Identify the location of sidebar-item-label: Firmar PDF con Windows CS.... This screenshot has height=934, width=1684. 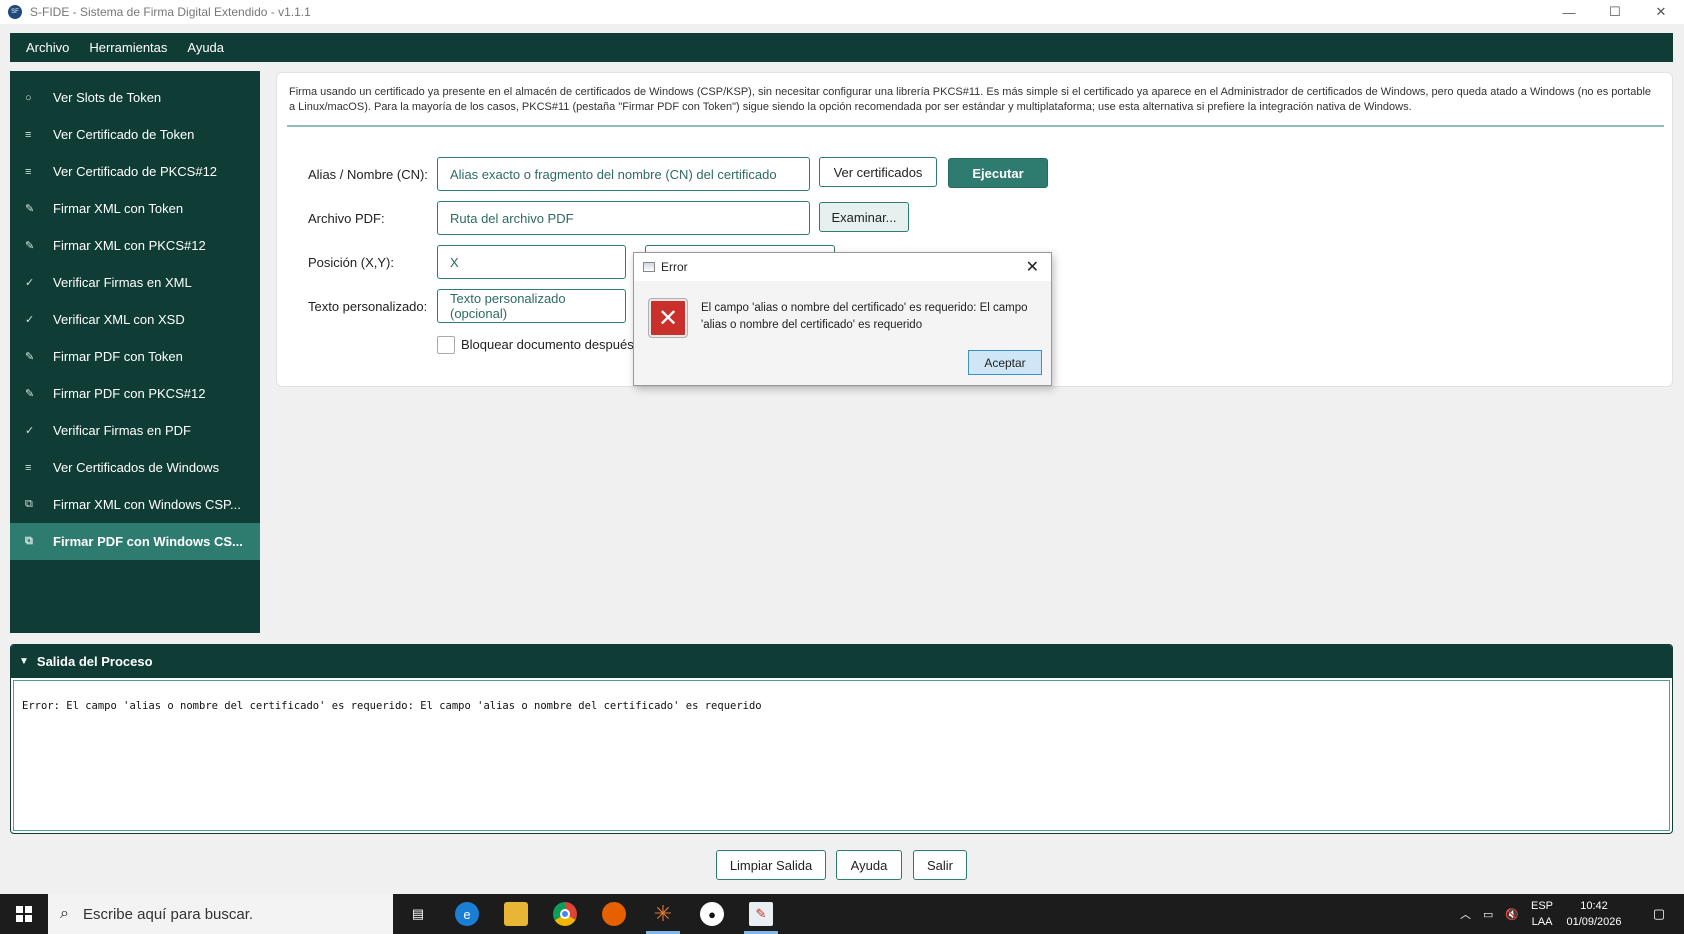
(148, 541).